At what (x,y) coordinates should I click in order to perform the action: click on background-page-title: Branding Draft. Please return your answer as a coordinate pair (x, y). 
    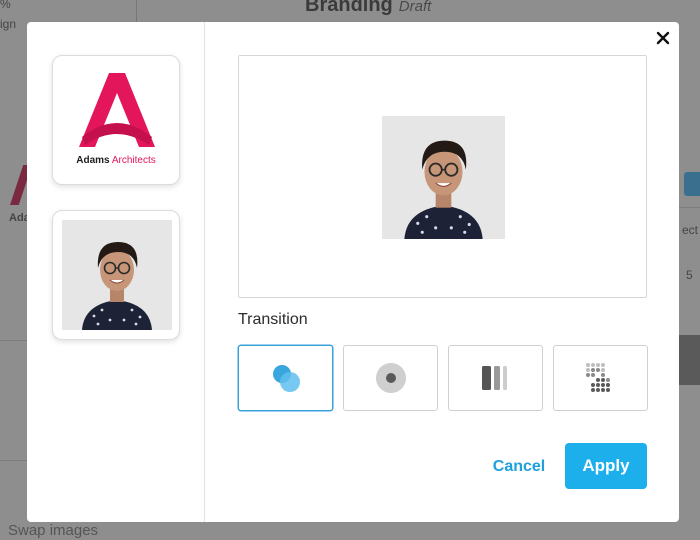
    Looking at the image, I should click on (368, 8).